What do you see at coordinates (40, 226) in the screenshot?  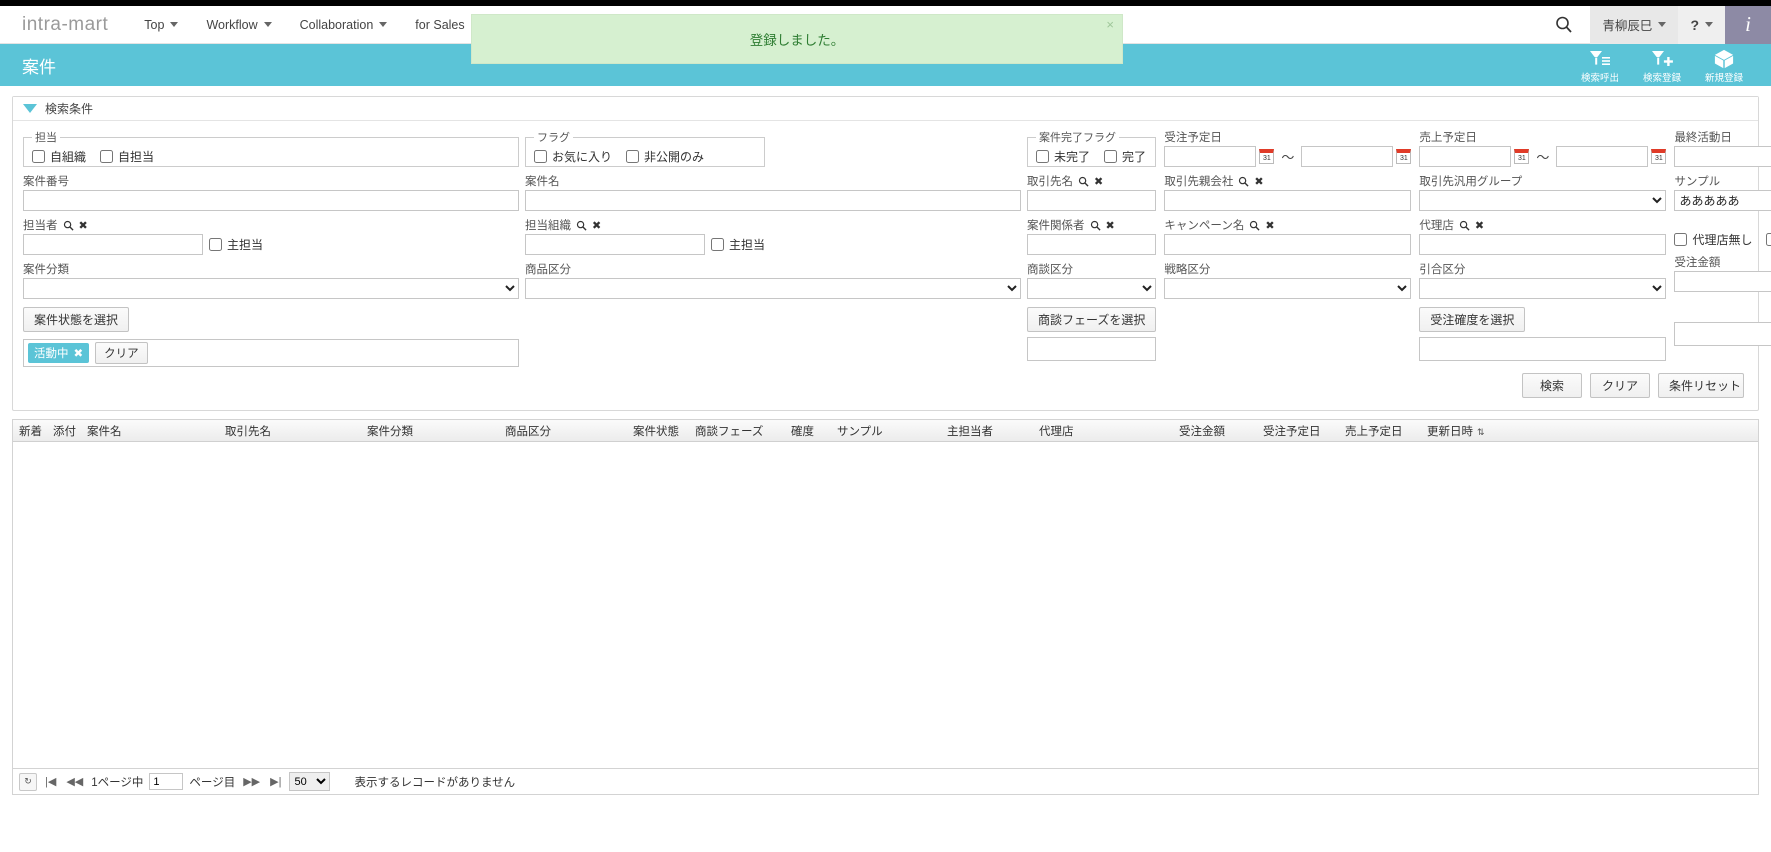 I see `assignee-label-text: 担当者` at bounding box center [40, 226].